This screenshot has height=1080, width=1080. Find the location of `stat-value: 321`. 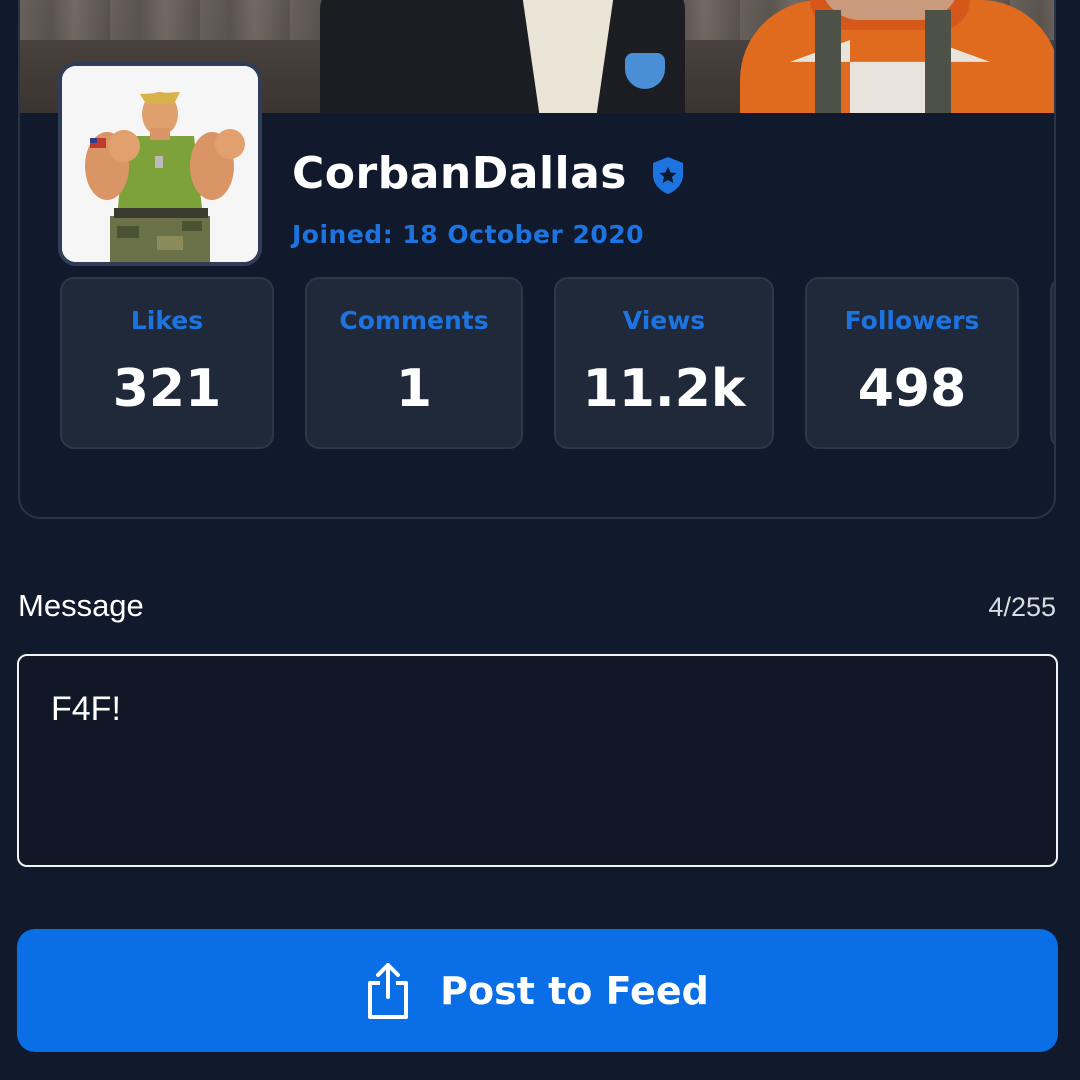

stat-value: 321 is located at coordinates (167, 389).